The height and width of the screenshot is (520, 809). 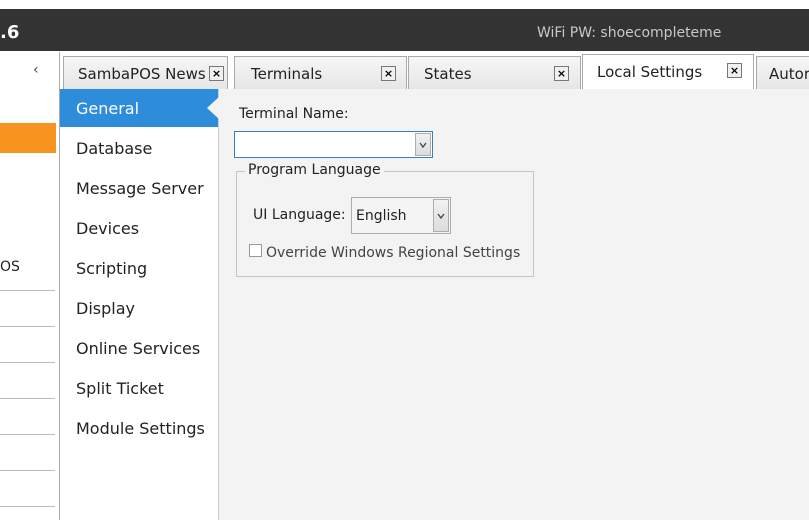 I want to click on menu-item-partial-label: OS, so click(x=10, y=267).